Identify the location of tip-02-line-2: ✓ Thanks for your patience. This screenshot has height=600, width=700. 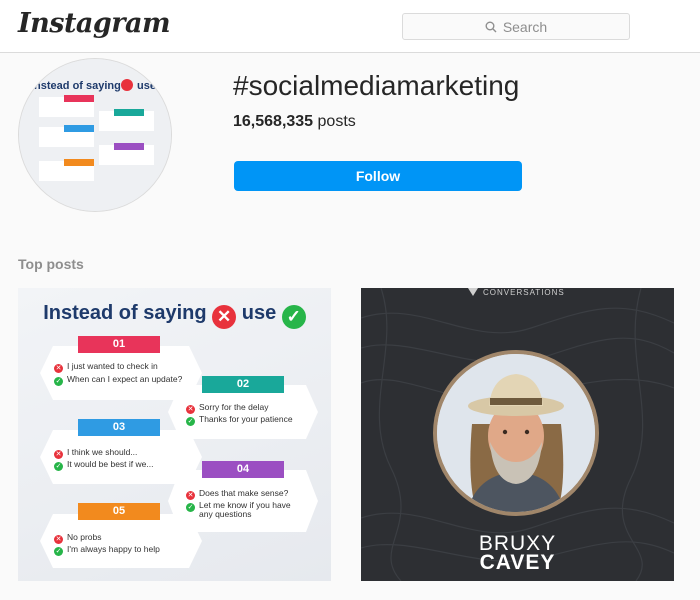
(239, 420).